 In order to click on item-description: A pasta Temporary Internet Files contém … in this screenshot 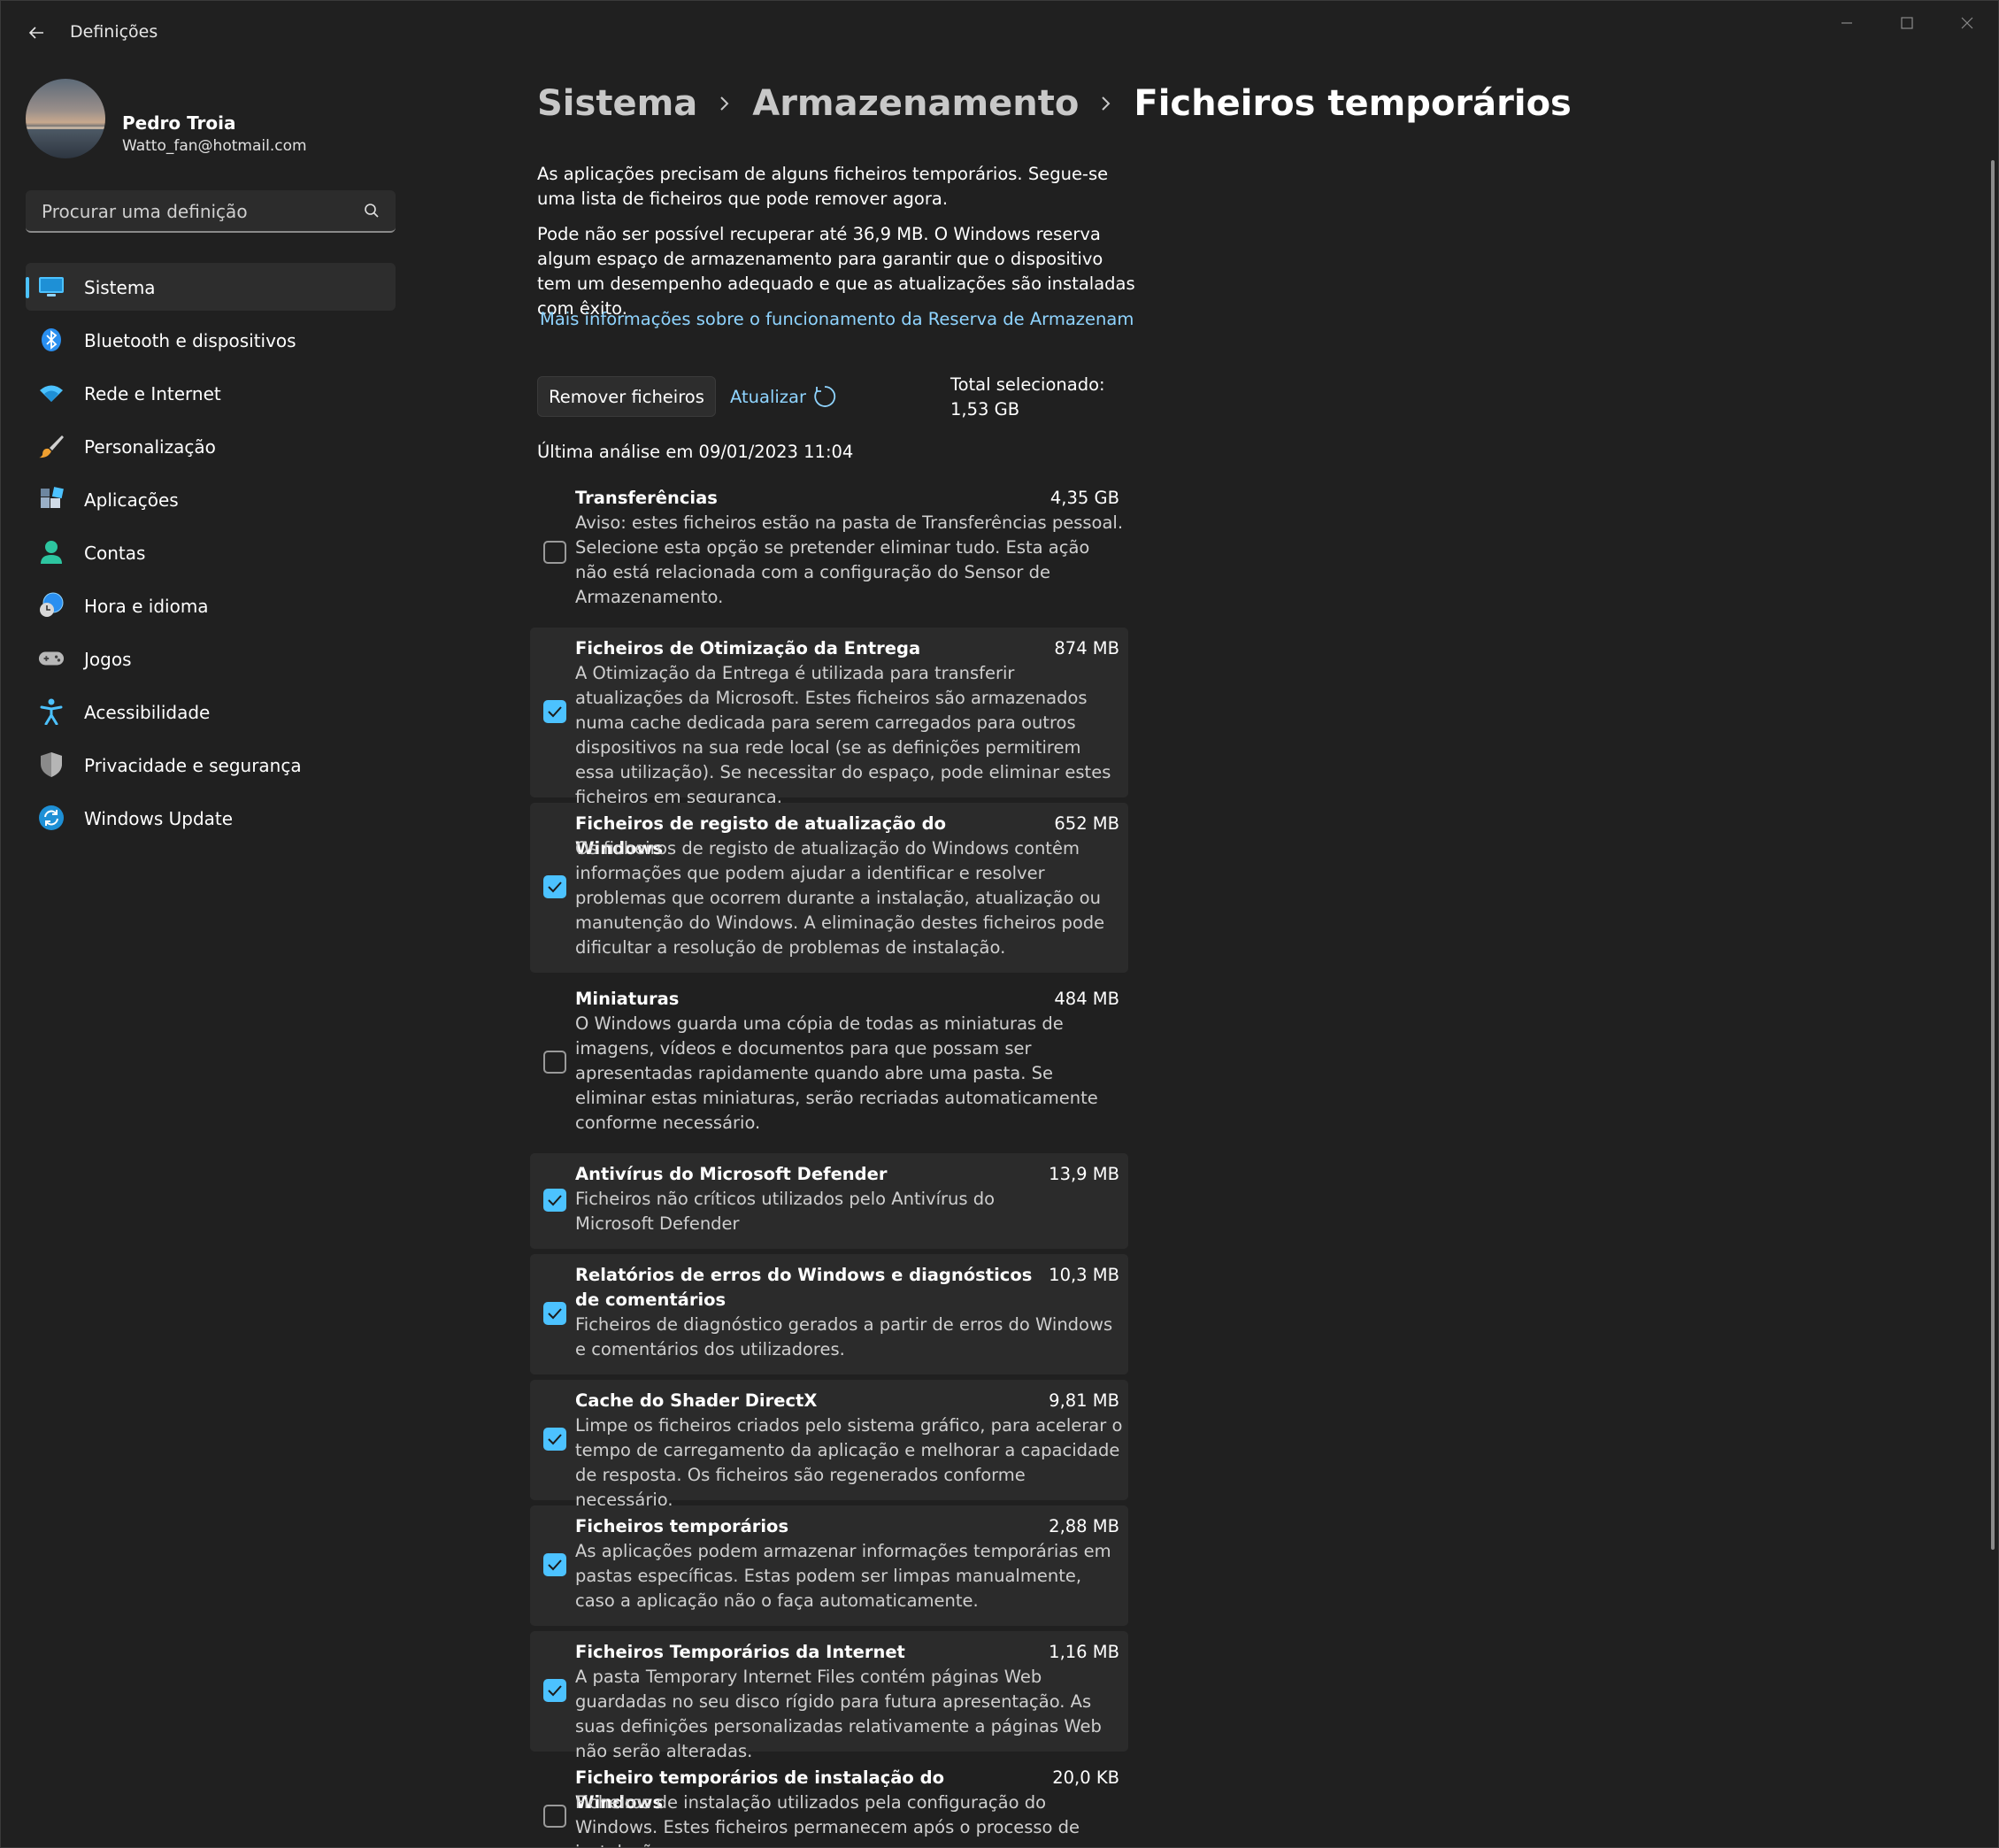, I will do `click(838, 1714)`.